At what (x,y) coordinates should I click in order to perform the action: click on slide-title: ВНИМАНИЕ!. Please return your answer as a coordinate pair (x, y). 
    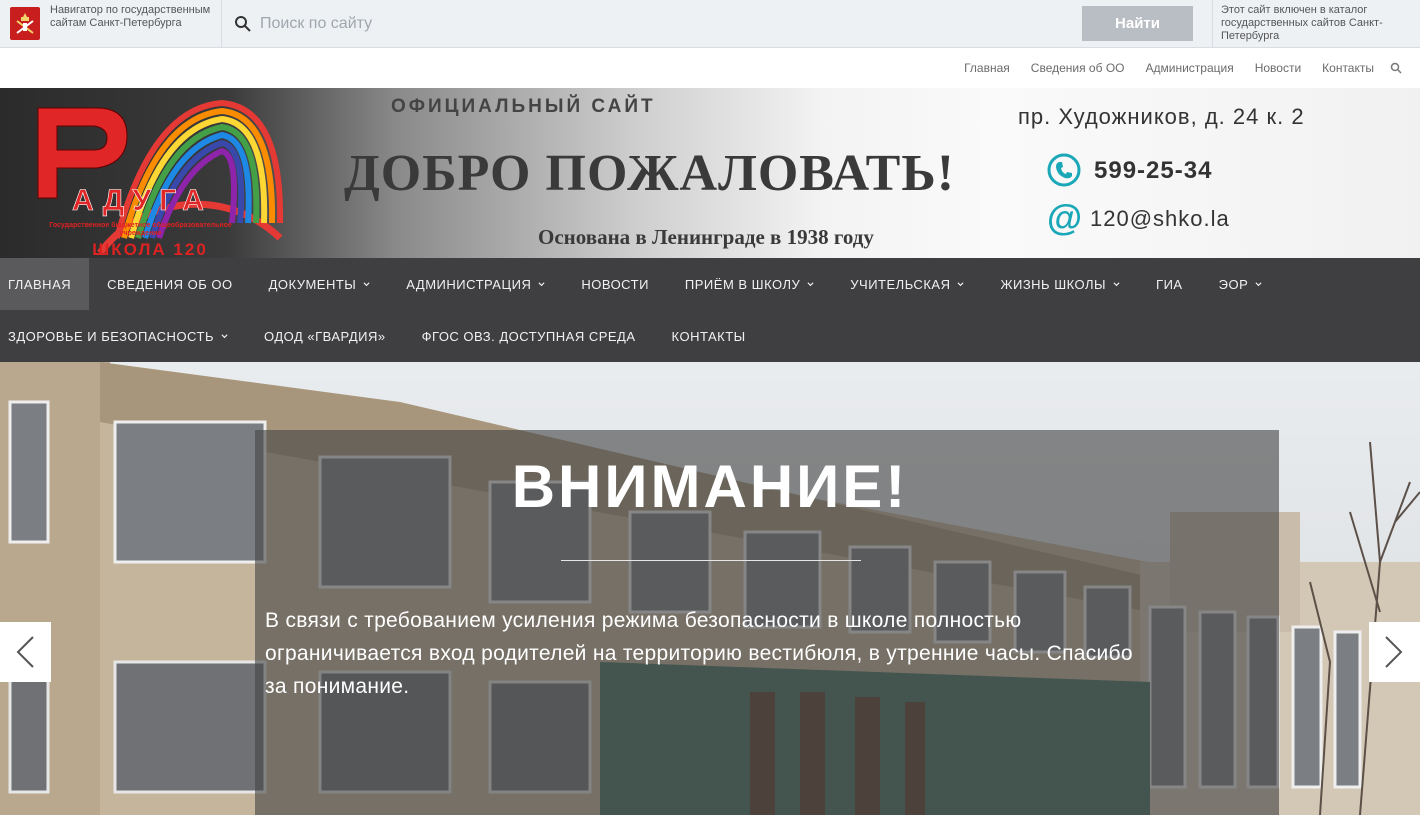
    Looking at the image, I should click on (710, 486).